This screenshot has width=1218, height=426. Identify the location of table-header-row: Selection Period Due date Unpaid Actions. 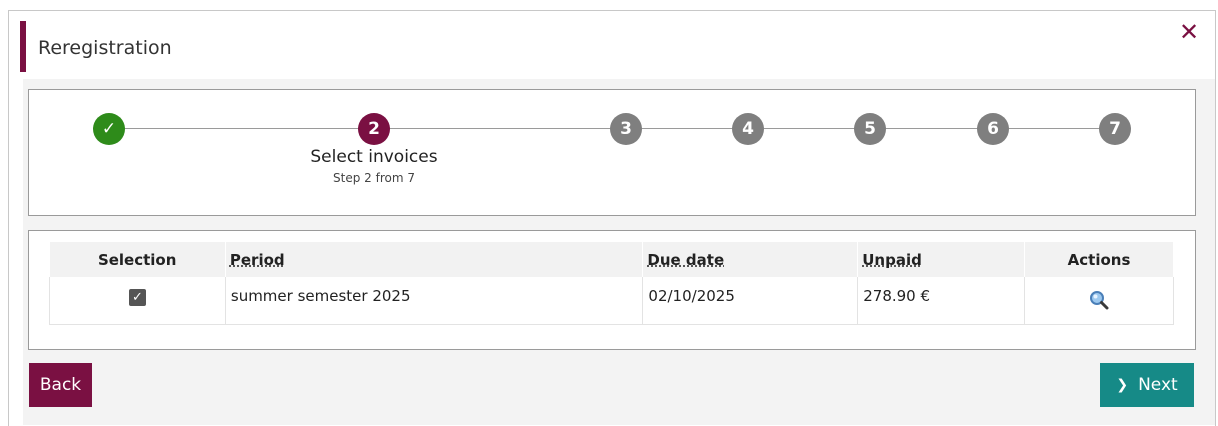
(611, 259).